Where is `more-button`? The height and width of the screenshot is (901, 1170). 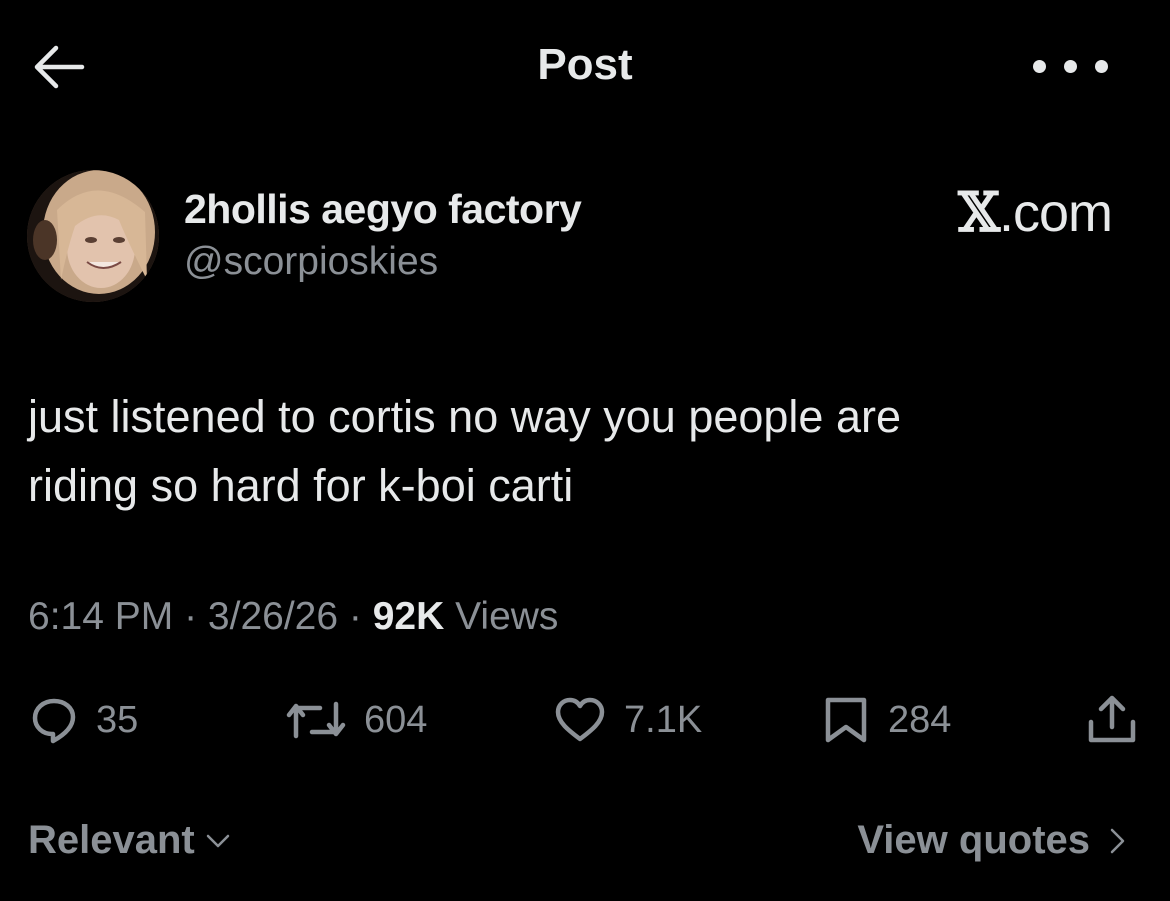
more-button is located at coordinates (1071, 67).